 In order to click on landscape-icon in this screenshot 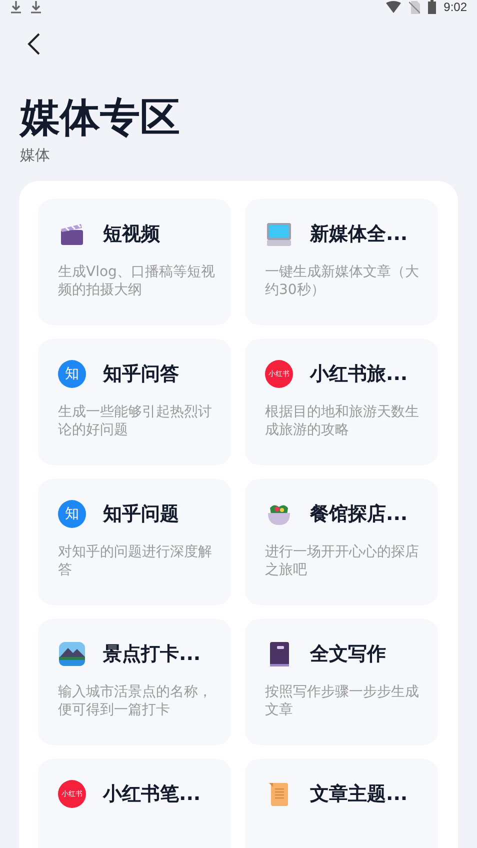, I will do `click(72, 654)`.